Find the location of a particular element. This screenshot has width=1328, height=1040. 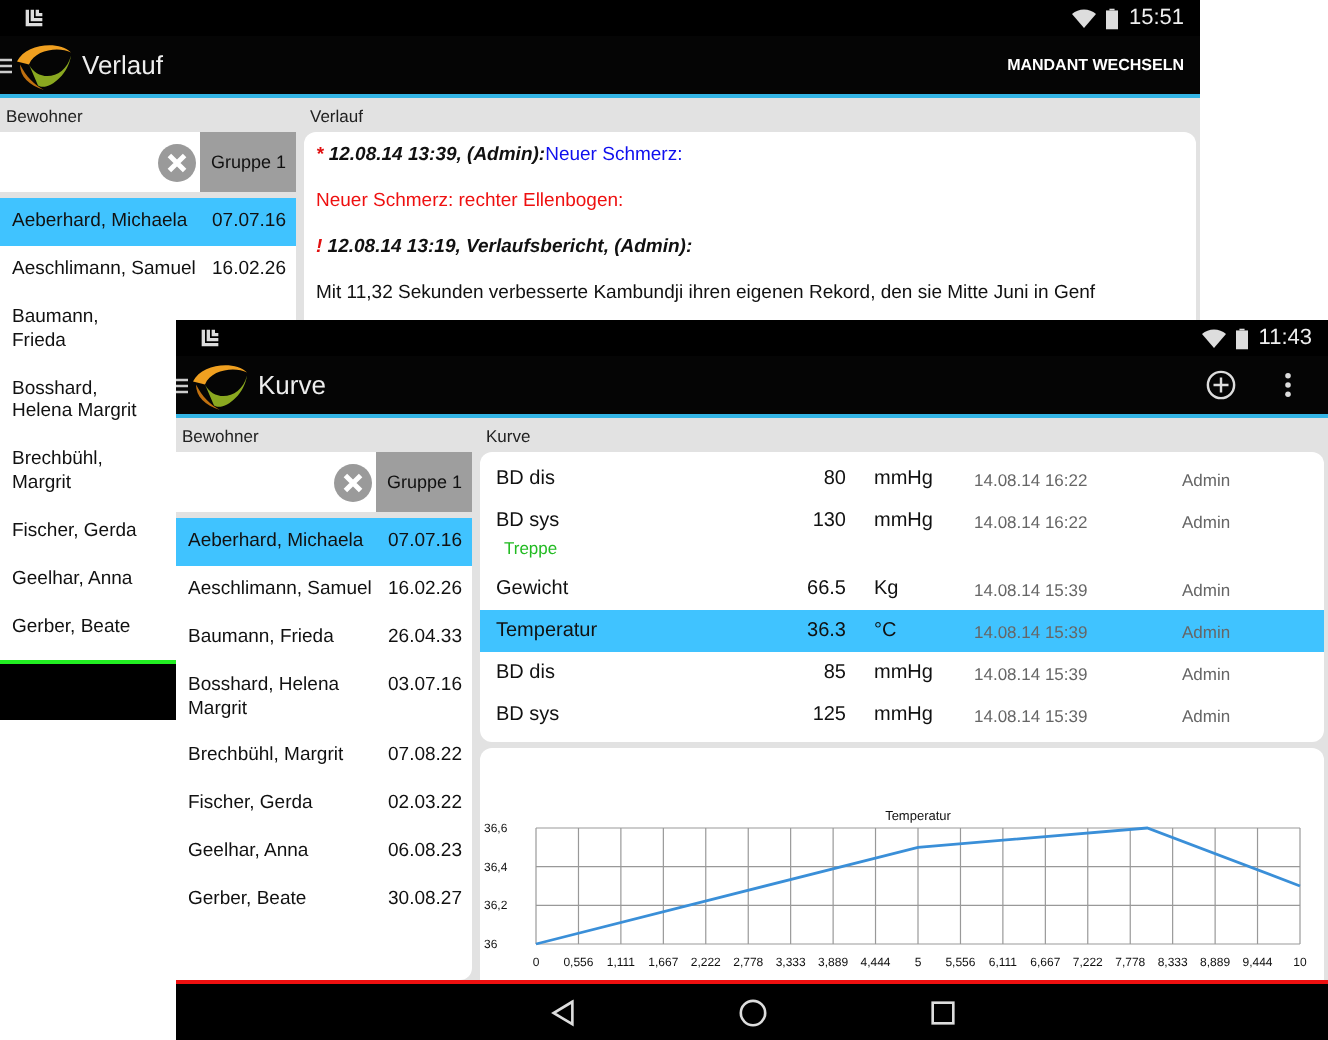

resident-item: Baumann, Frieda is located at coordinates (83, 329).